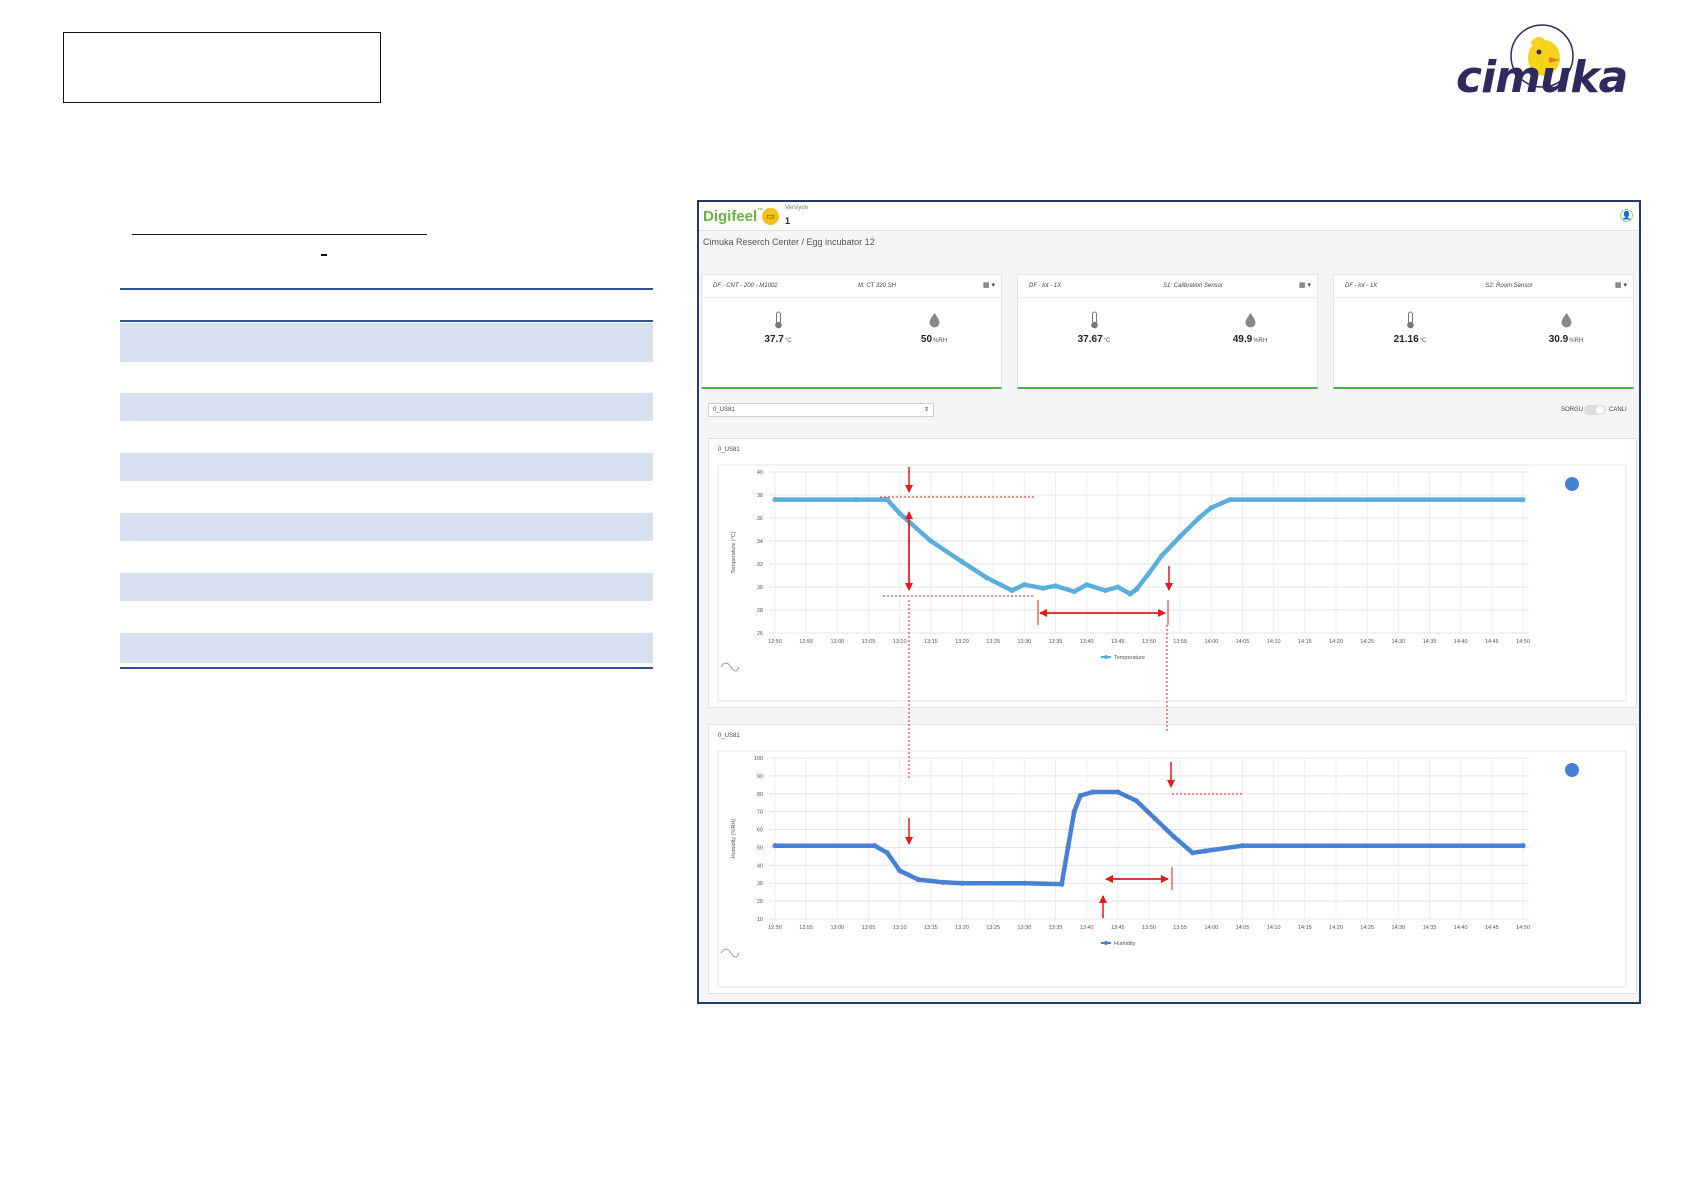 This screenshot has height=1191, width=1685. I want to click on card-sensor-name: S1: Calibration Sensor, so click(1193, 286).